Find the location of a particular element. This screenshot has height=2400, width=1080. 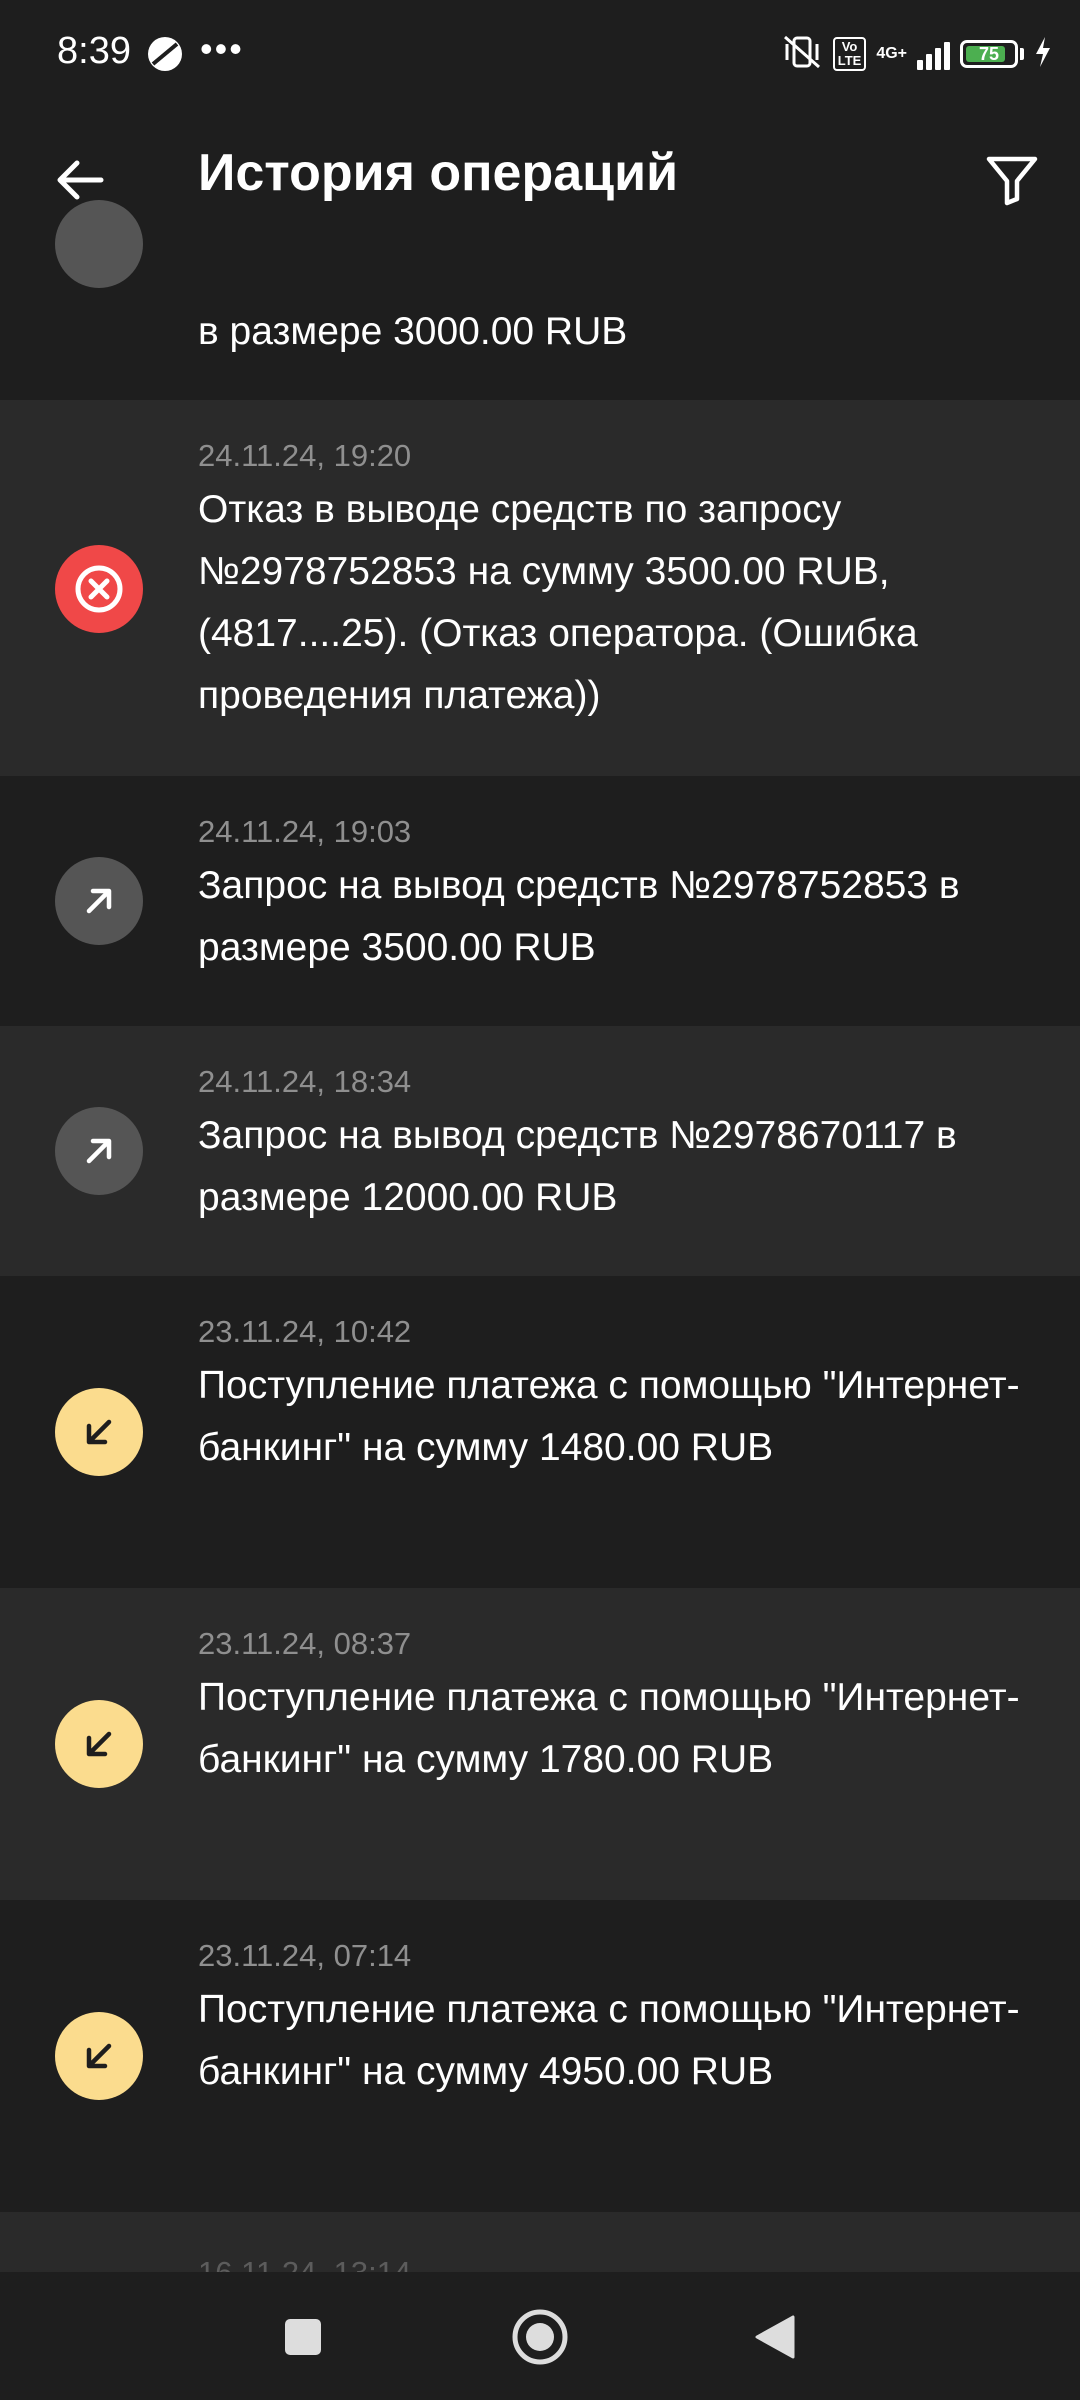

network-type-icon: 4G+ is located at coordinates (891, 53).